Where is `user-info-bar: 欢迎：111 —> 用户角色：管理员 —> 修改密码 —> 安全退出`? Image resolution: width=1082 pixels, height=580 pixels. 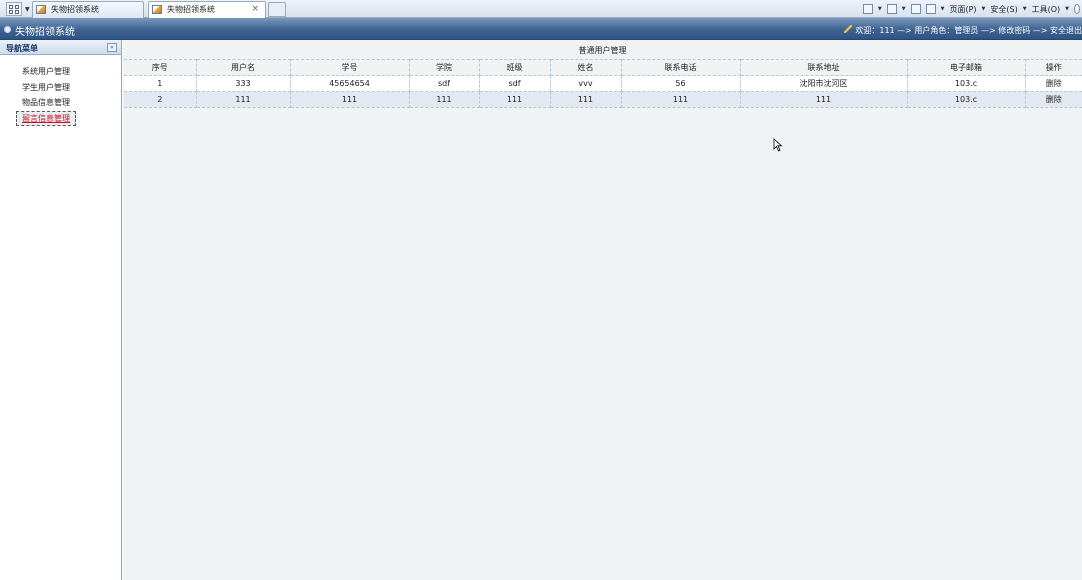 user-info-bar: 欢迎：111 —> 用户角色：管理员 —> 修改密码 —> 安全退出 is located at coordinates (963, 30).